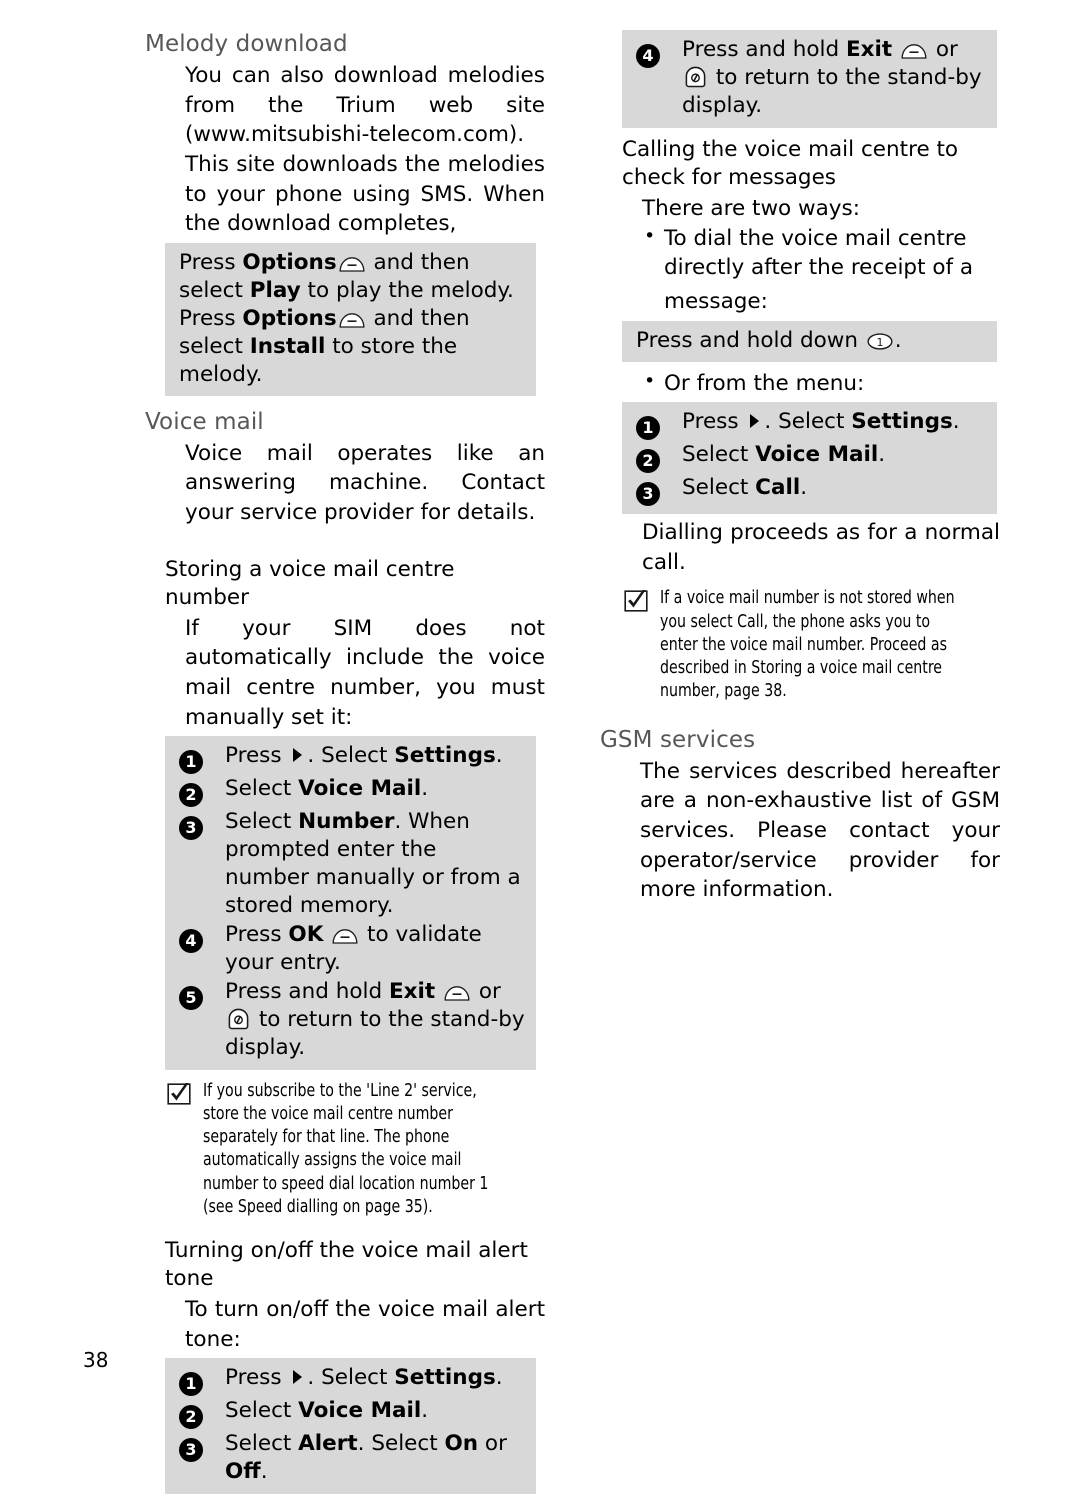 The image size is (1080, 1498). I want to click on step-item: 4 Press OK to validate your entry., so click(352, 949).